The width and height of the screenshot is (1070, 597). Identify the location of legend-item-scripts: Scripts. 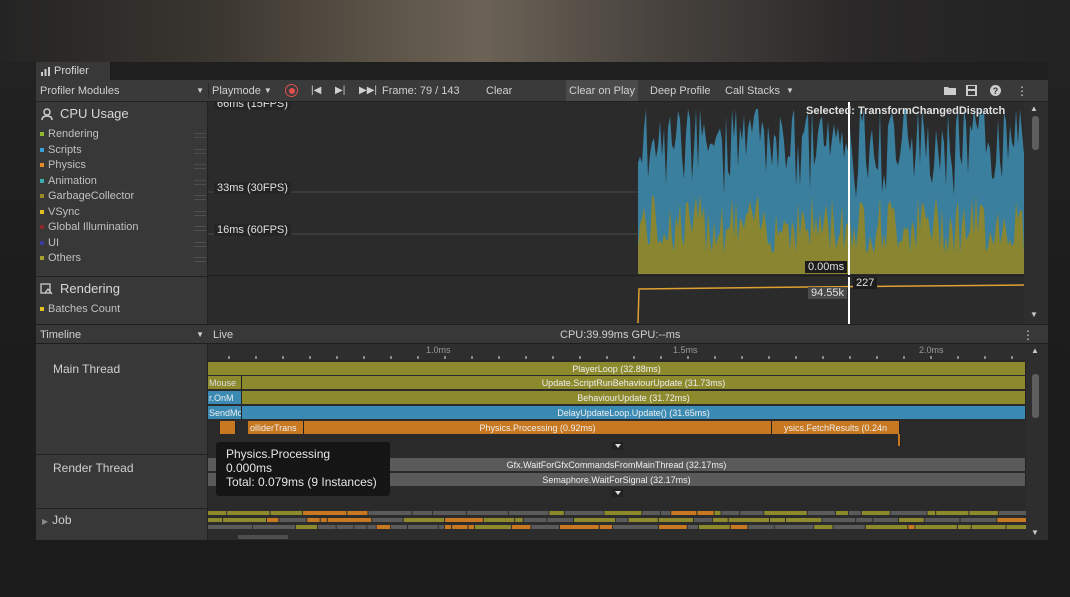
(123, 150).